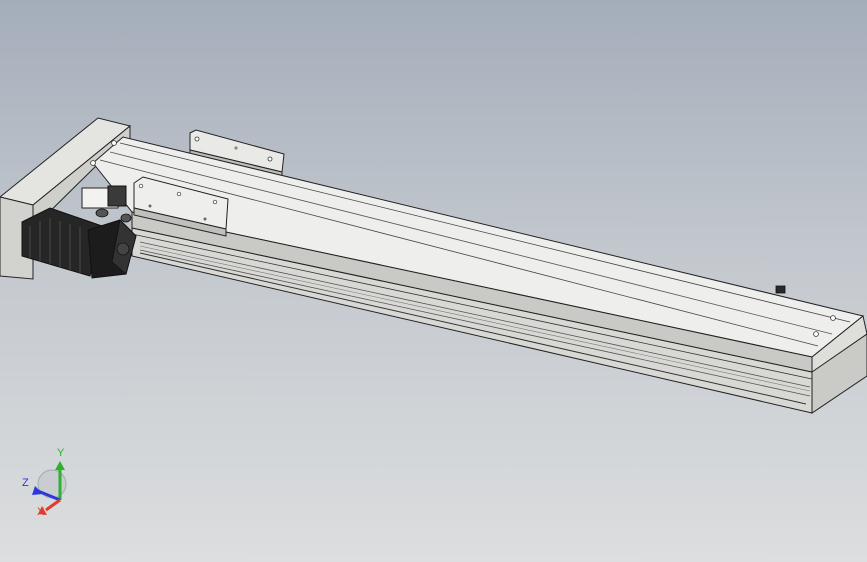  What do you see at coordinates (61, 453) in the screenshot?
I see `triad-y-label: Y` at bounding box center [61, 453].